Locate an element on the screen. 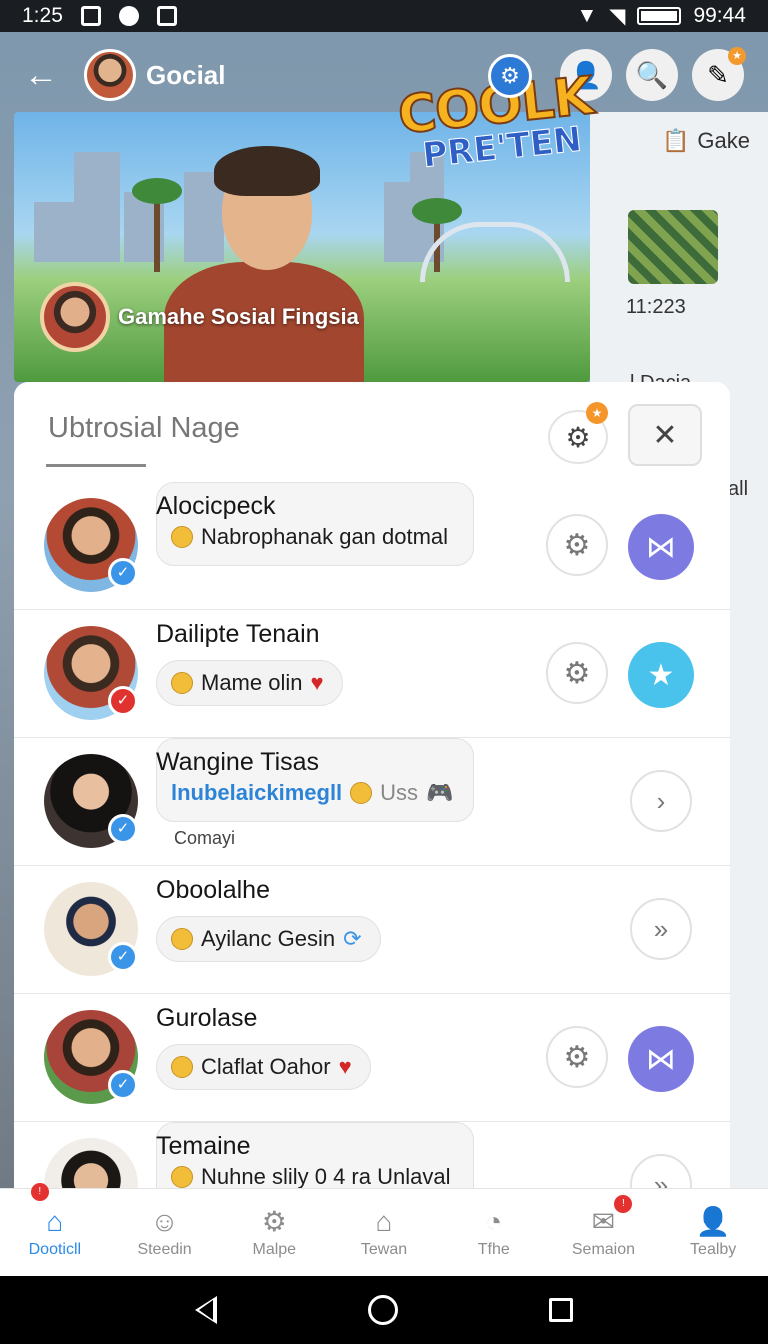  side-fragment-2: all is located at coordinates (738, 489).